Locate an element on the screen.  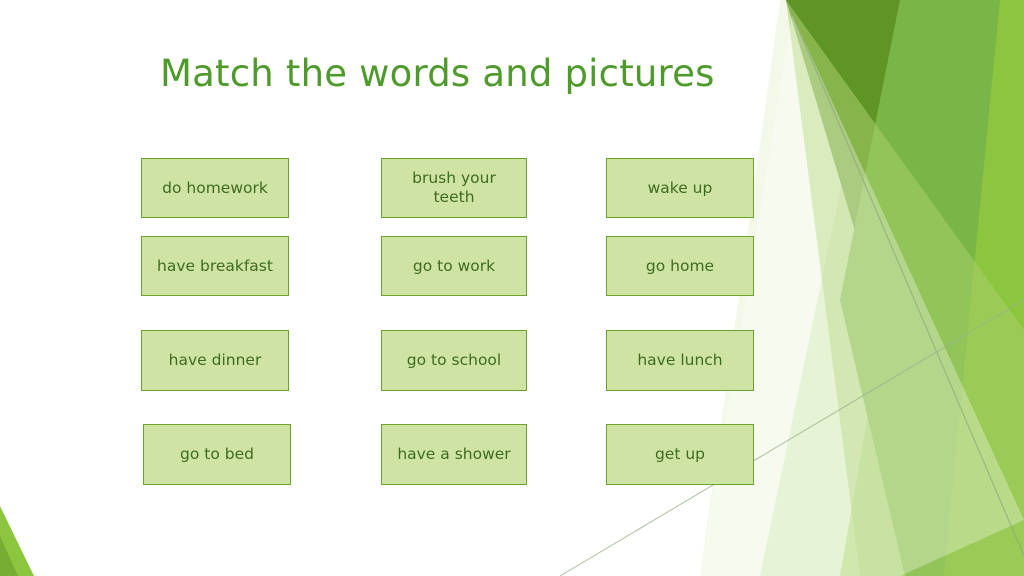
word-card: go to school is located at coordinates (454, 360).